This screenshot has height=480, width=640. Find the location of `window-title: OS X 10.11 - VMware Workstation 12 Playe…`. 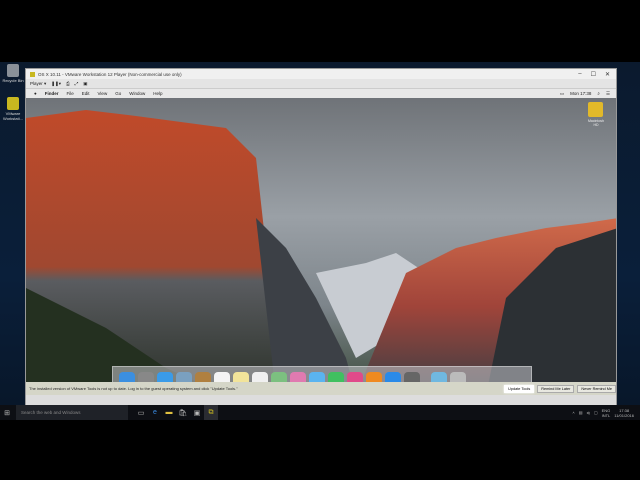

window-title: OS X 10.11 - VMware Workstation 12 Playe… is located at coordinates (110, 74).